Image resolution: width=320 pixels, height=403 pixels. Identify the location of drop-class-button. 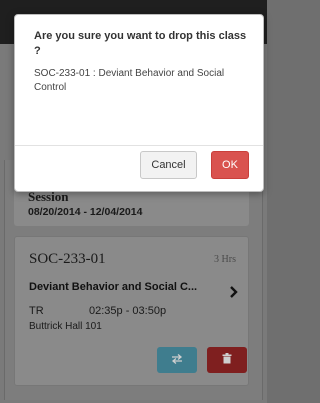
(227, 360).